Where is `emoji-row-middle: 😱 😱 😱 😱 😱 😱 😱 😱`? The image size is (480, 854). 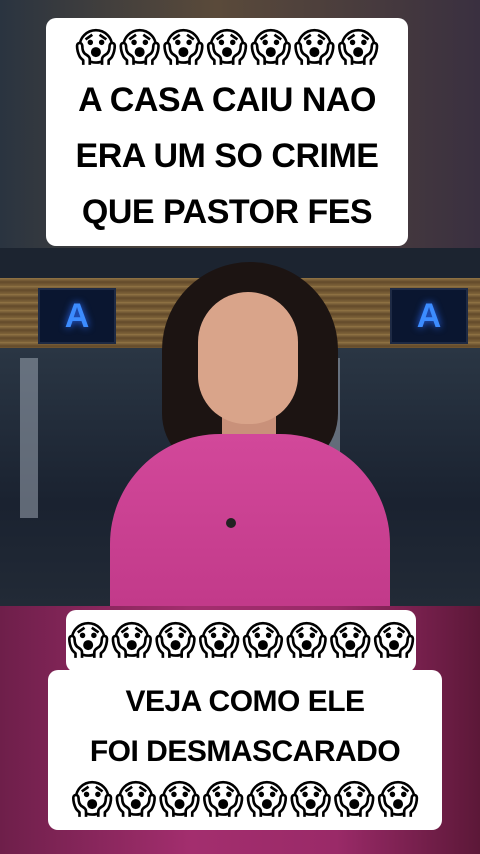 emoji-row-middle: 😱 😱 😱 😱 😱 😱 😱 😱 is located at coordinates (241, 641).